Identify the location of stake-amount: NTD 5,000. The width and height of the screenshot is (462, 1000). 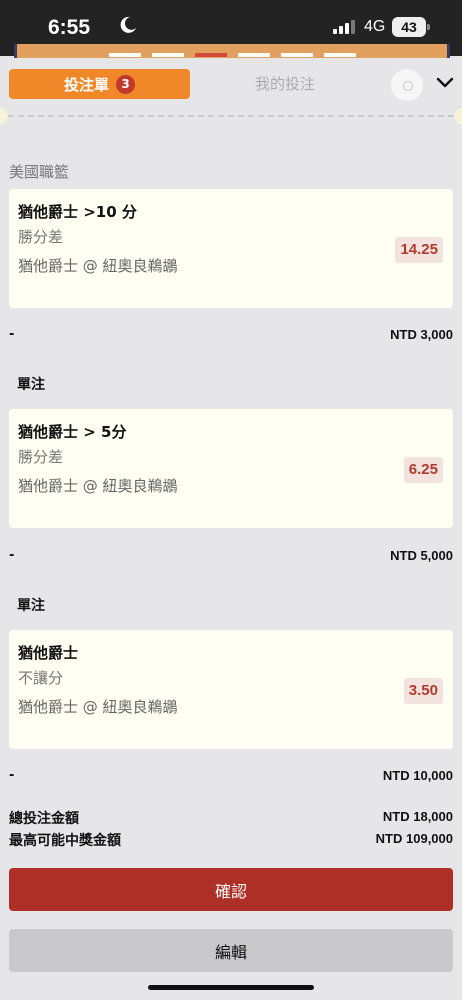
(421, 555).